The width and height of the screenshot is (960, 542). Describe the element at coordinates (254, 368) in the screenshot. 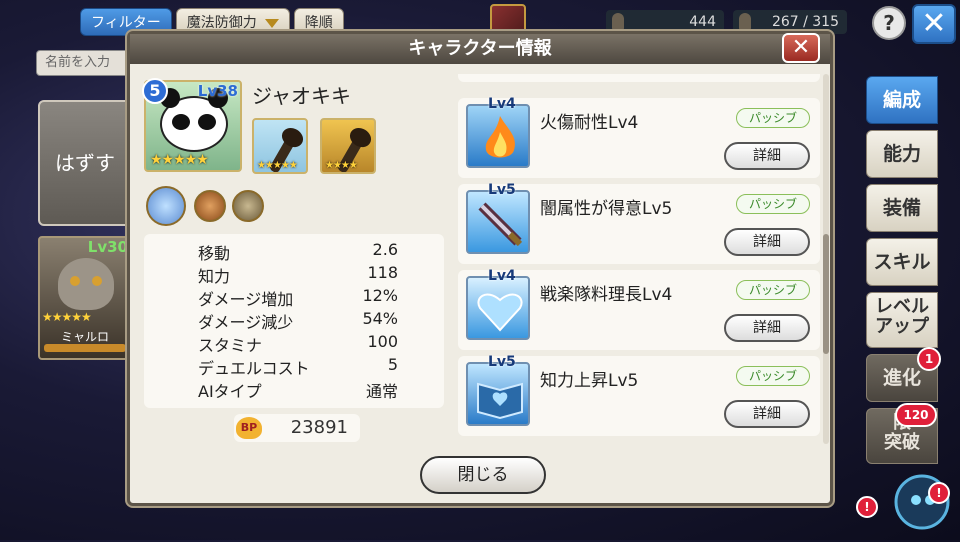

I see `stat-label: デュエルコスト` at that location.